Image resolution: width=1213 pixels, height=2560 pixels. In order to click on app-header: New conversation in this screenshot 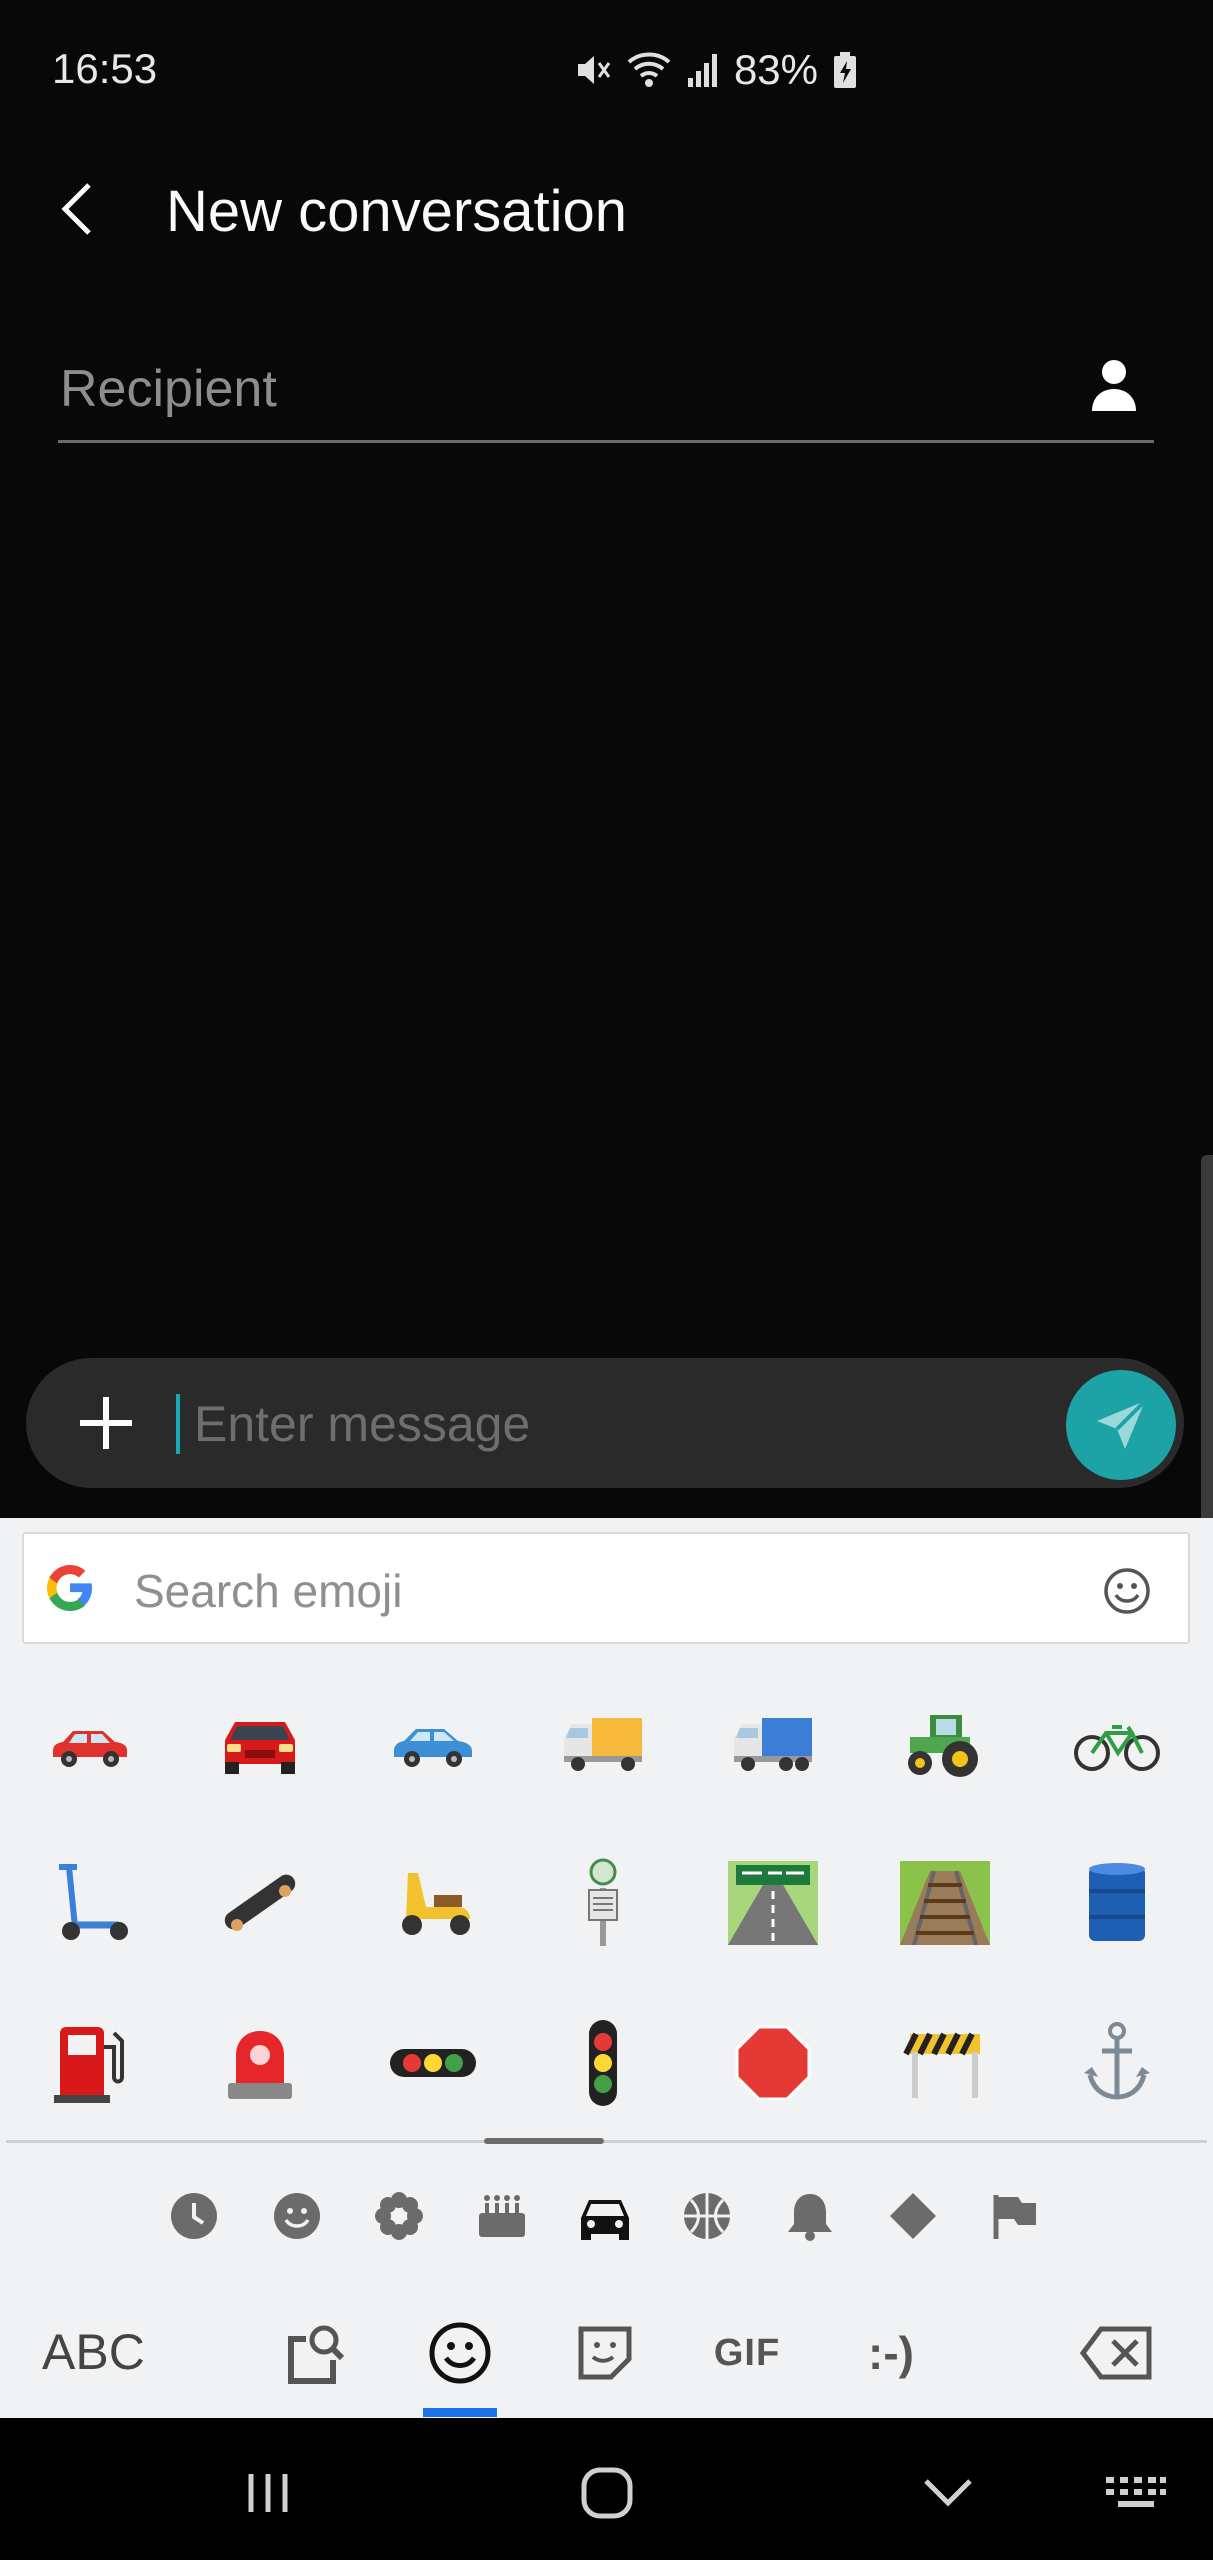, I will do `click(606, 207)`.